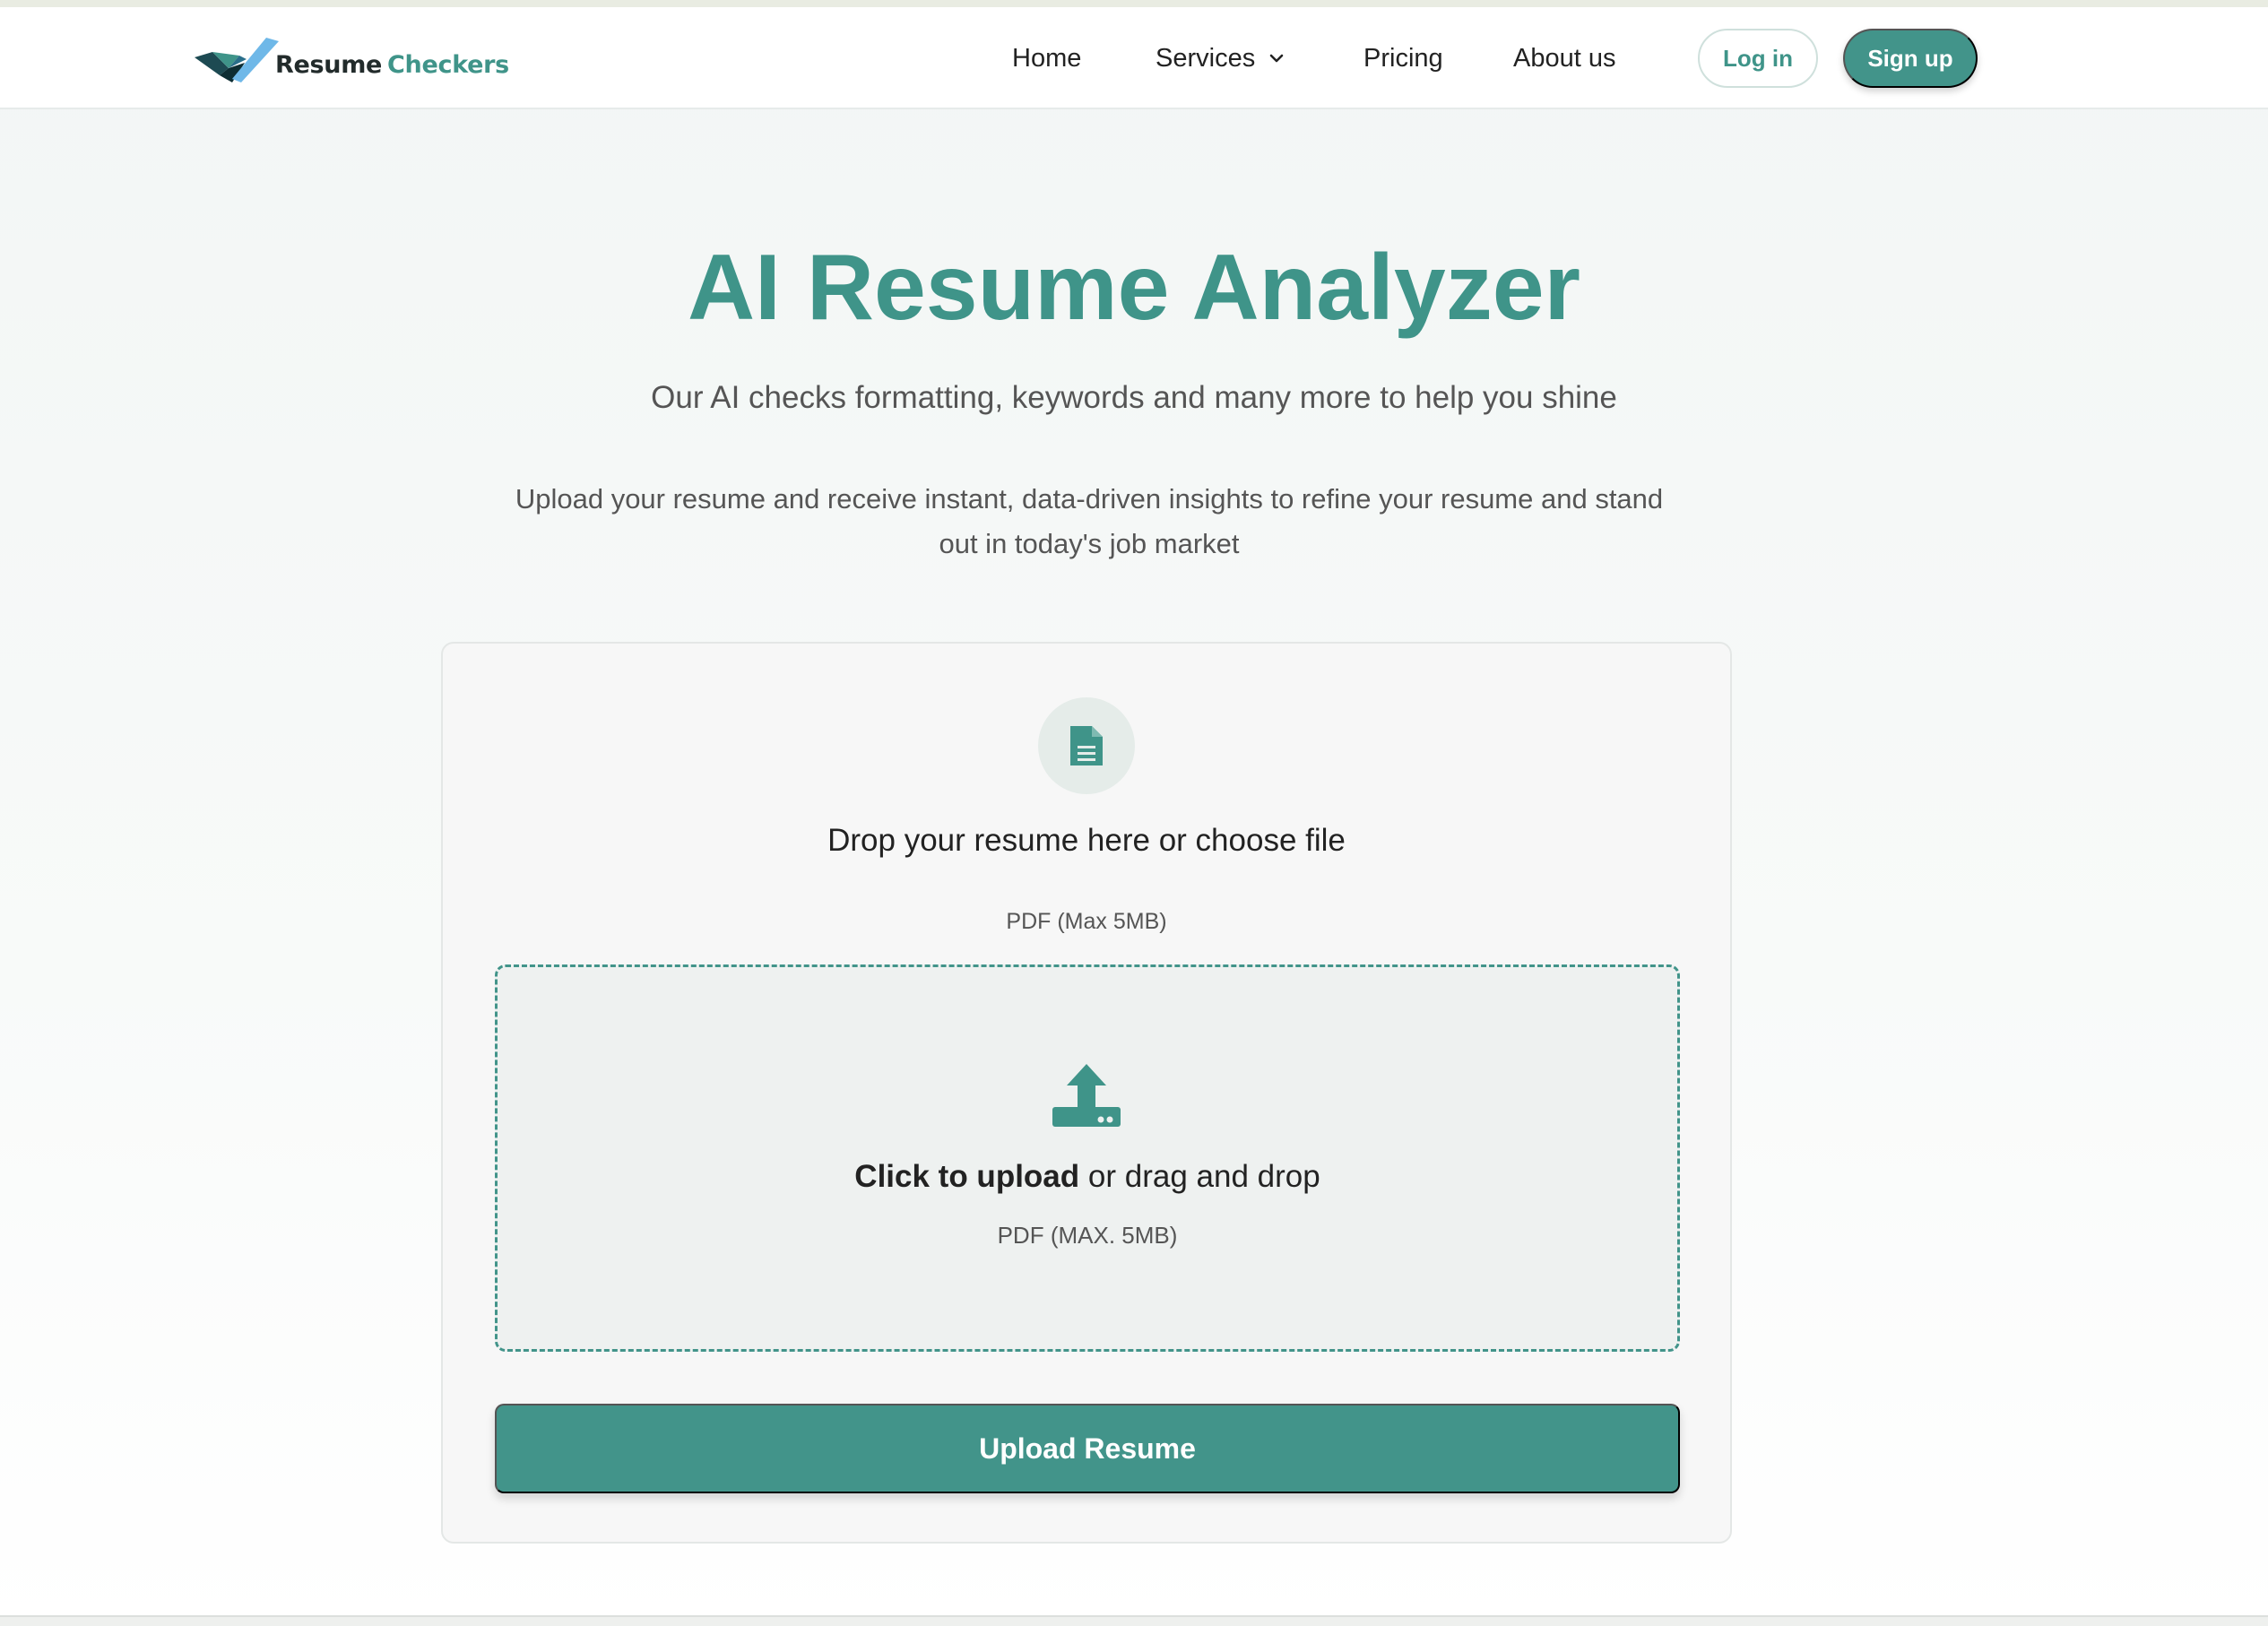  What do you see at coordinates (1134, 3) in the screenshot?
I see `top-border` at bounding box center [1134, 3].